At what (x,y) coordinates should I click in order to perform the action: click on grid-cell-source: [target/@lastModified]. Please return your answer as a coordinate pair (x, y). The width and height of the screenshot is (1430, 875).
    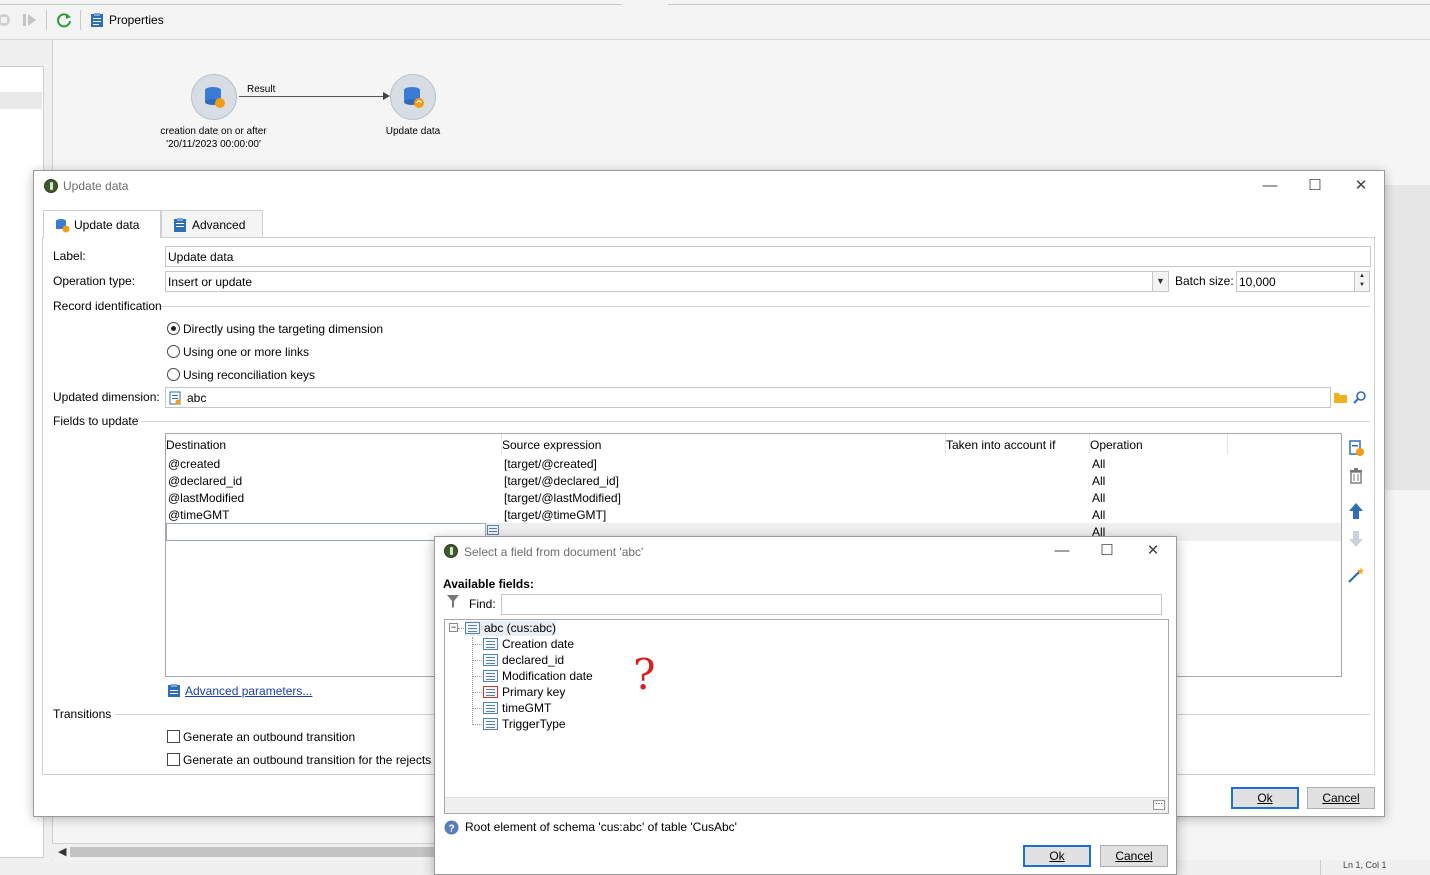
    Looking at the image, I should click on (562, 498).